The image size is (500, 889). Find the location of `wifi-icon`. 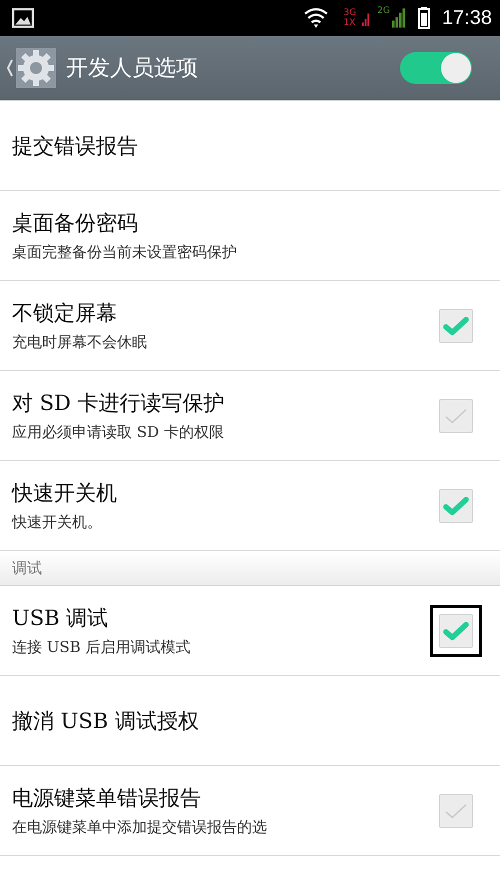

wifi-icon is located at coordinates (316, 18).